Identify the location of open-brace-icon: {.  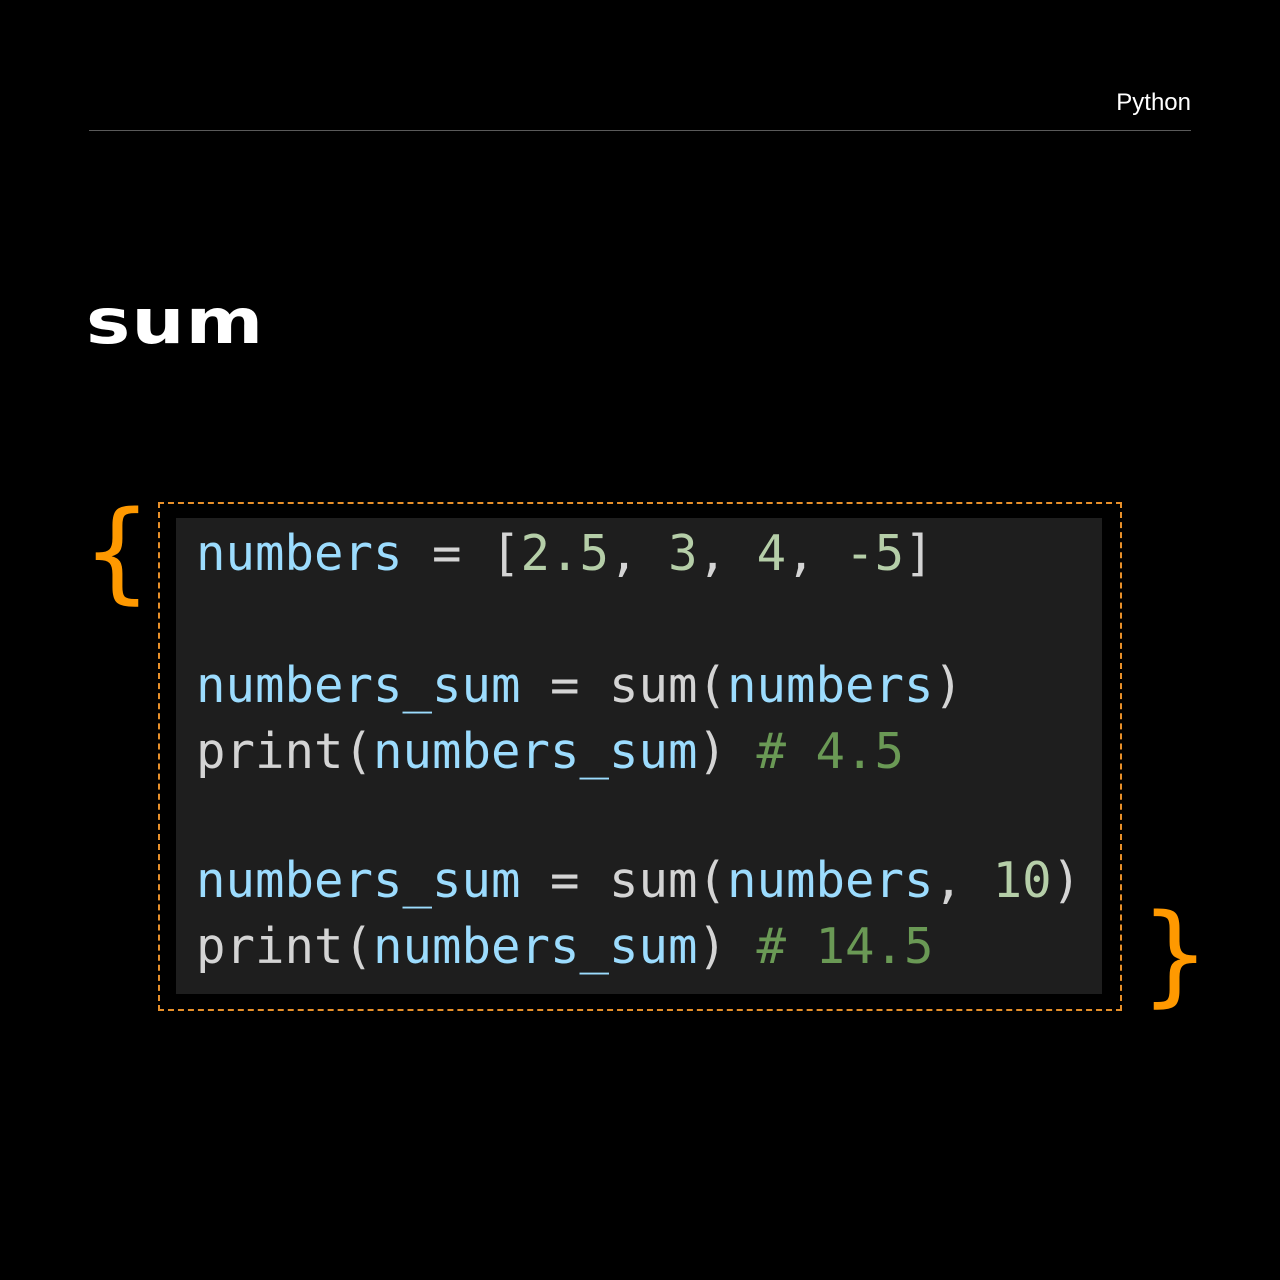
(117, 551).